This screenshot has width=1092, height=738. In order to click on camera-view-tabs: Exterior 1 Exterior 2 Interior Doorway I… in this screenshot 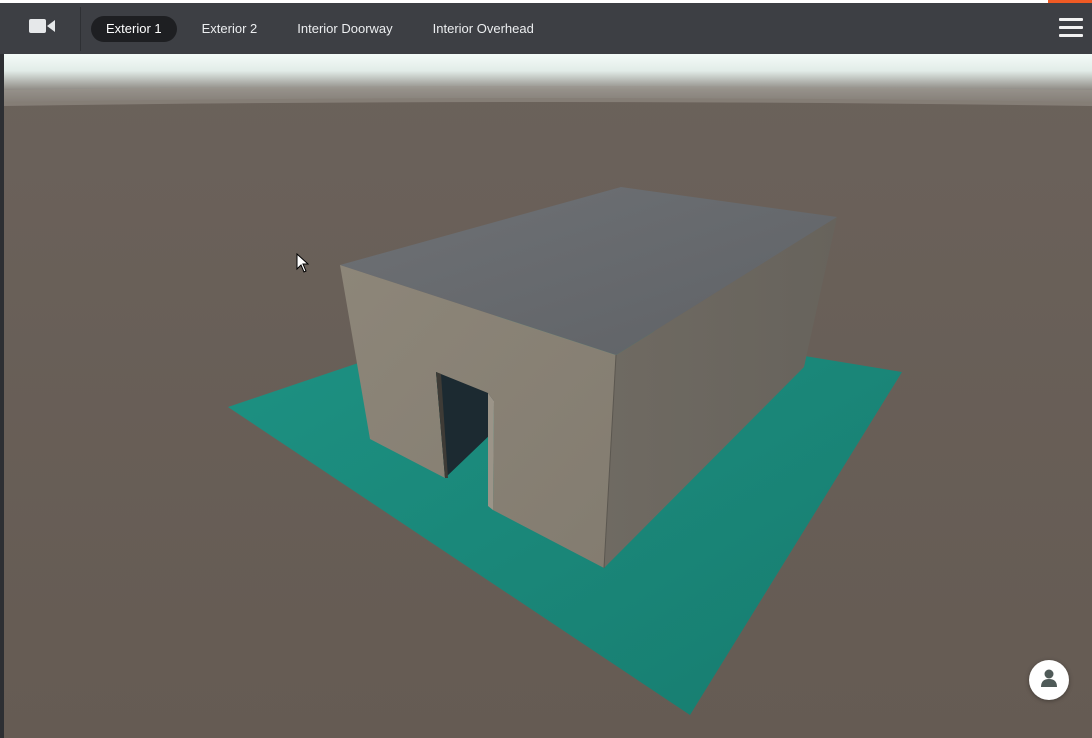, I will do `click(320, 29)`.